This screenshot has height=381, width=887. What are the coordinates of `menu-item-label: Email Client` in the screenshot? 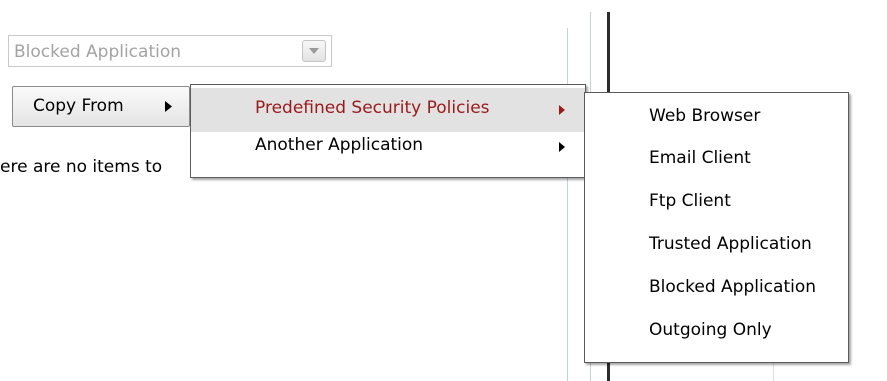 It's located at (700, 158).